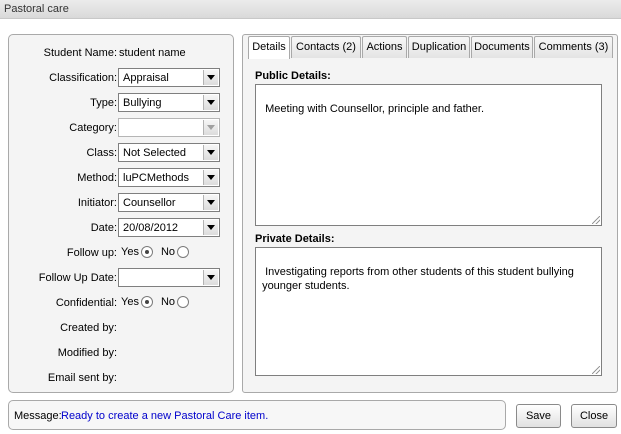 The image size is (621, 434). Describe the element at coordinates (146, 302) in the screenshot. I see `confidential-yes-radio` at that location.